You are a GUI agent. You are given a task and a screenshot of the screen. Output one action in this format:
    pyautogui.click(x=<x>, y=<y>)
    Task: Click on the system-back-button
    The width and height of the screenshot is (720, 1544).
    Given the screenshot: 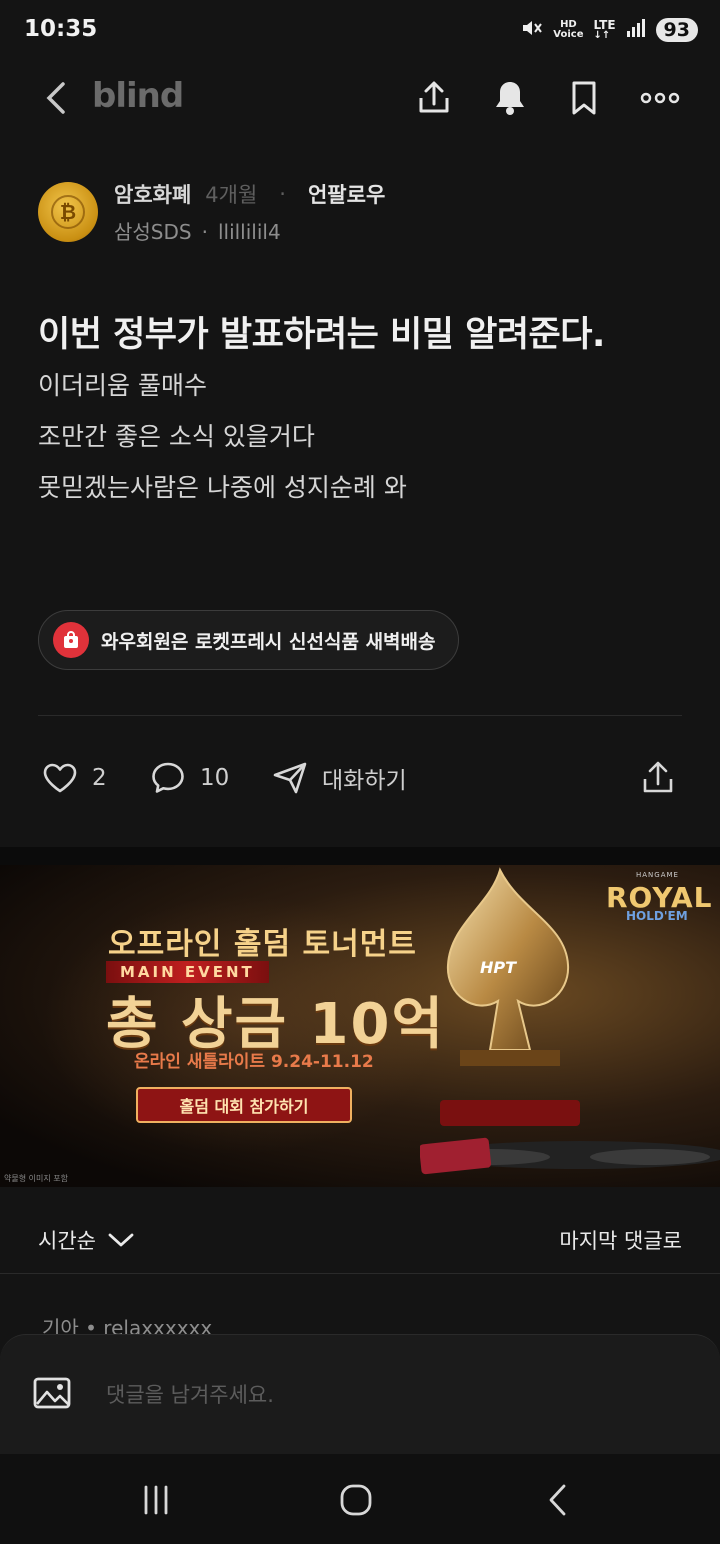 What is the action you would take?
    pyautogui.click(x=558, y=1500)
    